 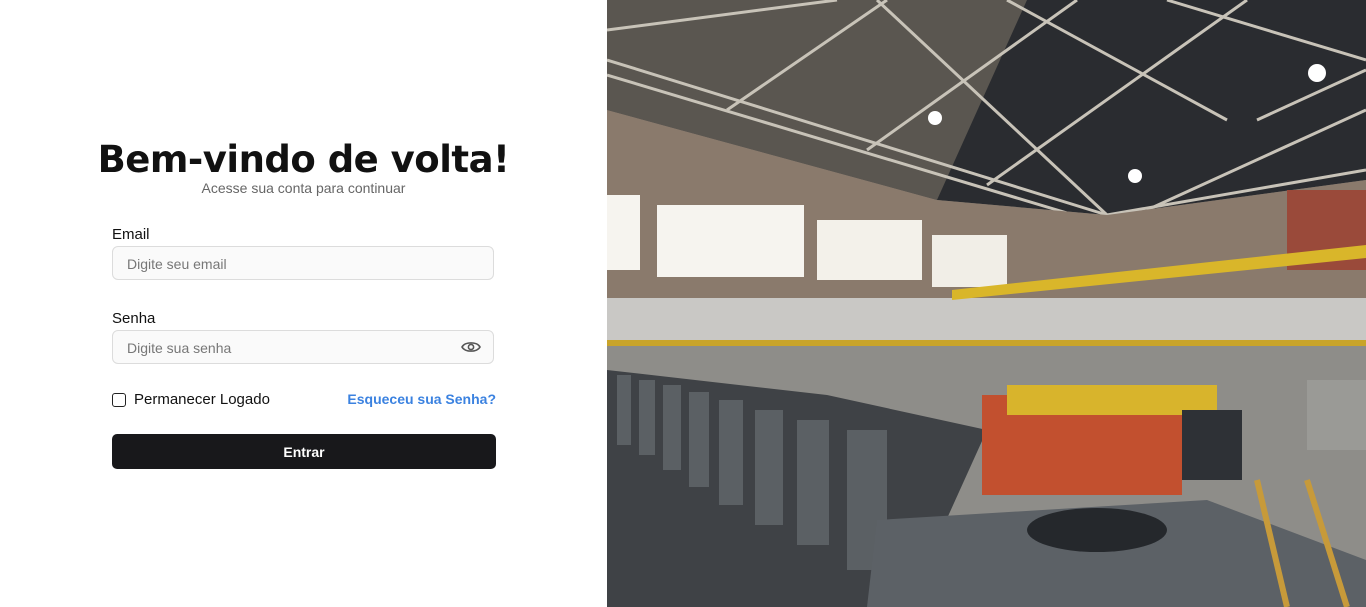 I want to click on page-title: Bem-vindo de volta!, so click(x=303, y=159).